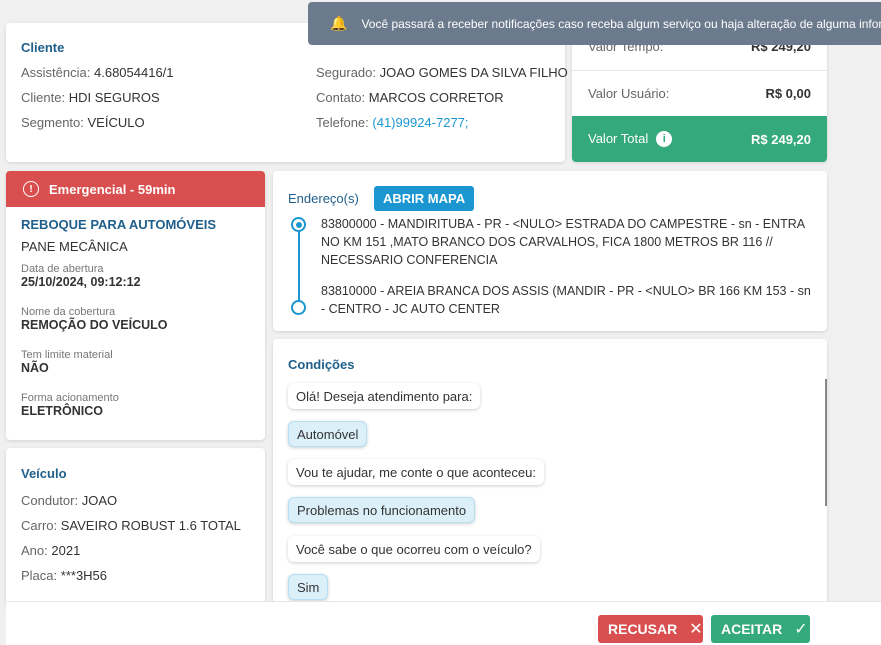 Image resolution: width=881 pixels, height=645 pixels. What do you see at coordinates (119, 224) in the screenshot?
I see `service-type: REBOQUE PARA AUTOMÓVEIS` at bounding box center [119, 224].